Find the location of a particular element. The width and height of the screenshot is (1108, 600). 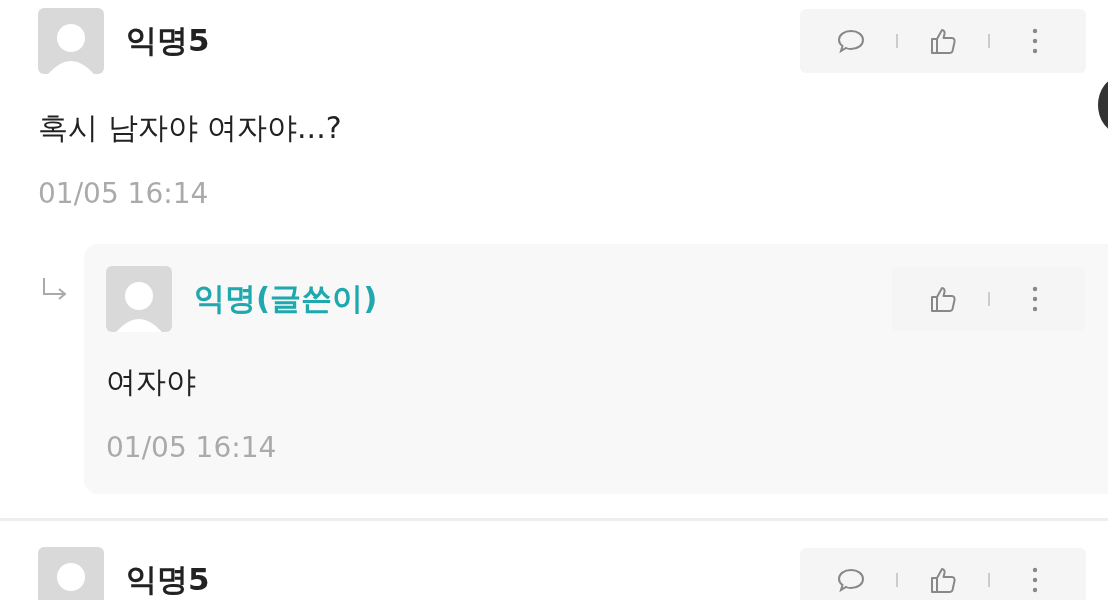

author-name: 익명(글쓴이) is located at coordinates (286, 298).